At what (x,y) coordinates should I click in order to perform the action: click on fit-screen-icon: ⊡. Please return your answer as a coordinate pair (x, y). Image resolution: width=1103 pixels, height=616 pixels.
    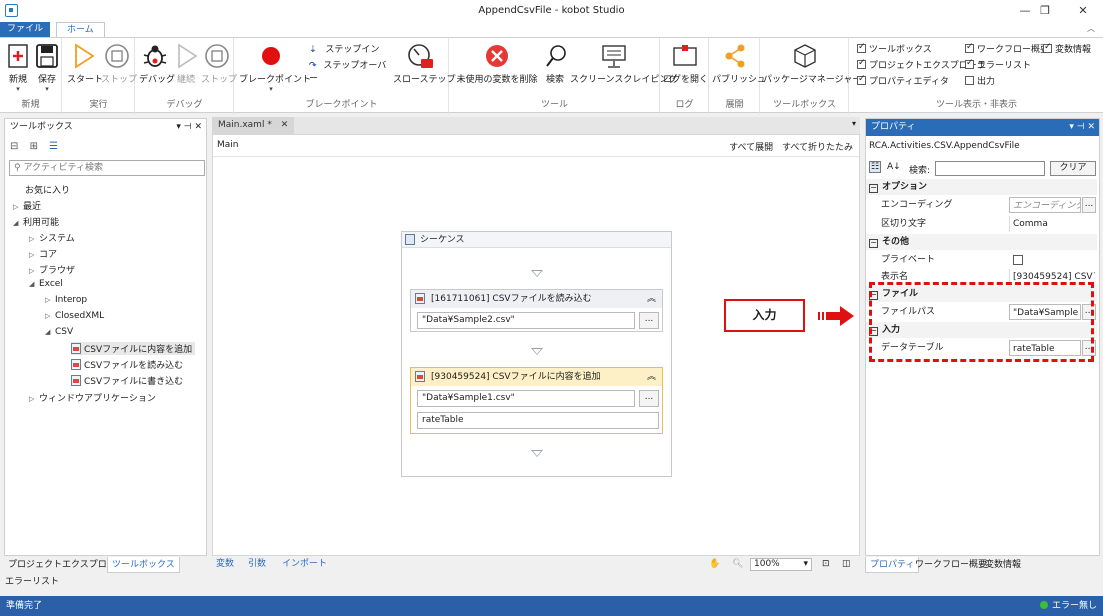
    Looking at the image, I should click on (826, 564).